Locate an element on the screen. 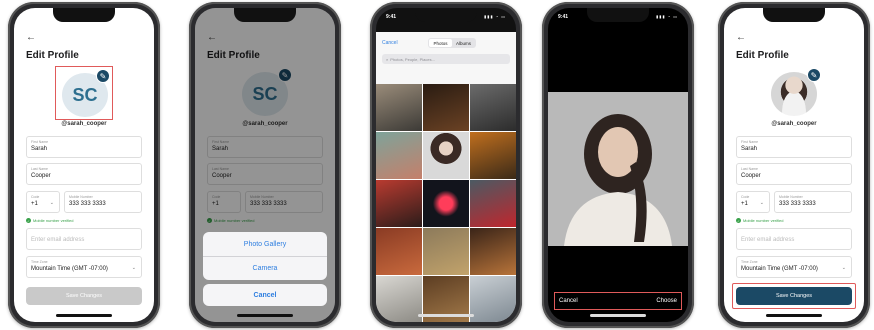 The width and height of the screenshot is (874, 330). portrait-photo is located at coordinates (618, 169).